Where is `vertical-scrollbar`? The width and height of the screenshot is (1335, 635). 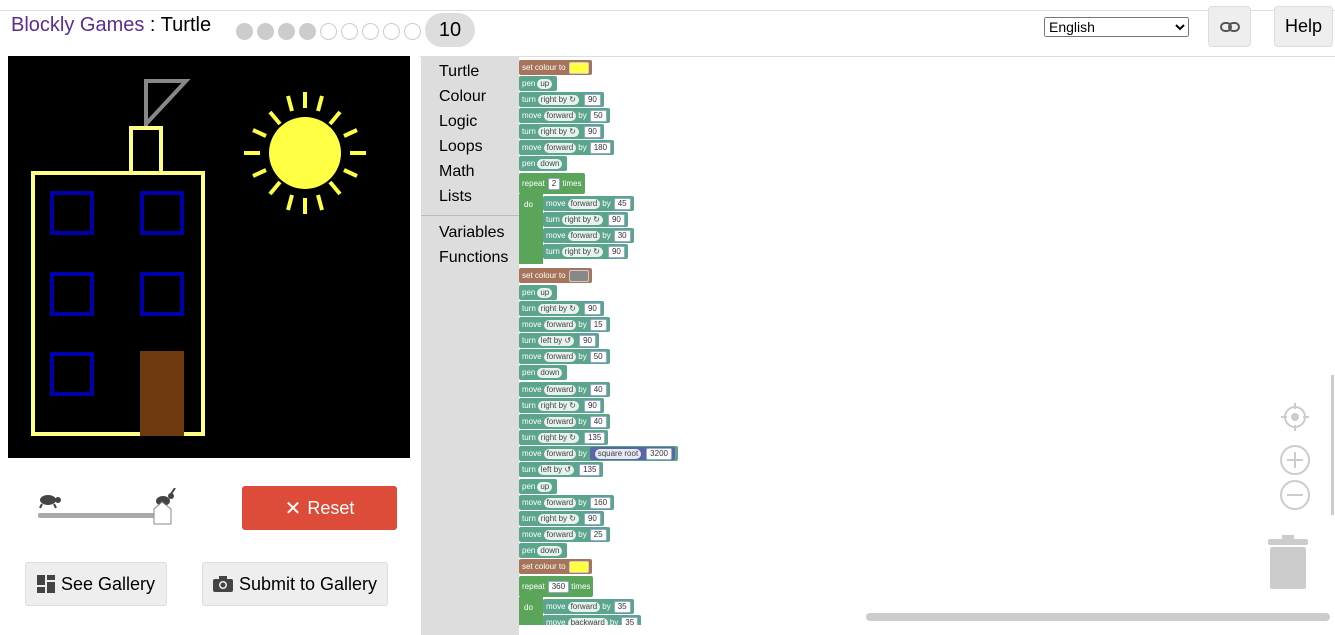 vertical-scrollbar is located at coordinates (1332, 445).